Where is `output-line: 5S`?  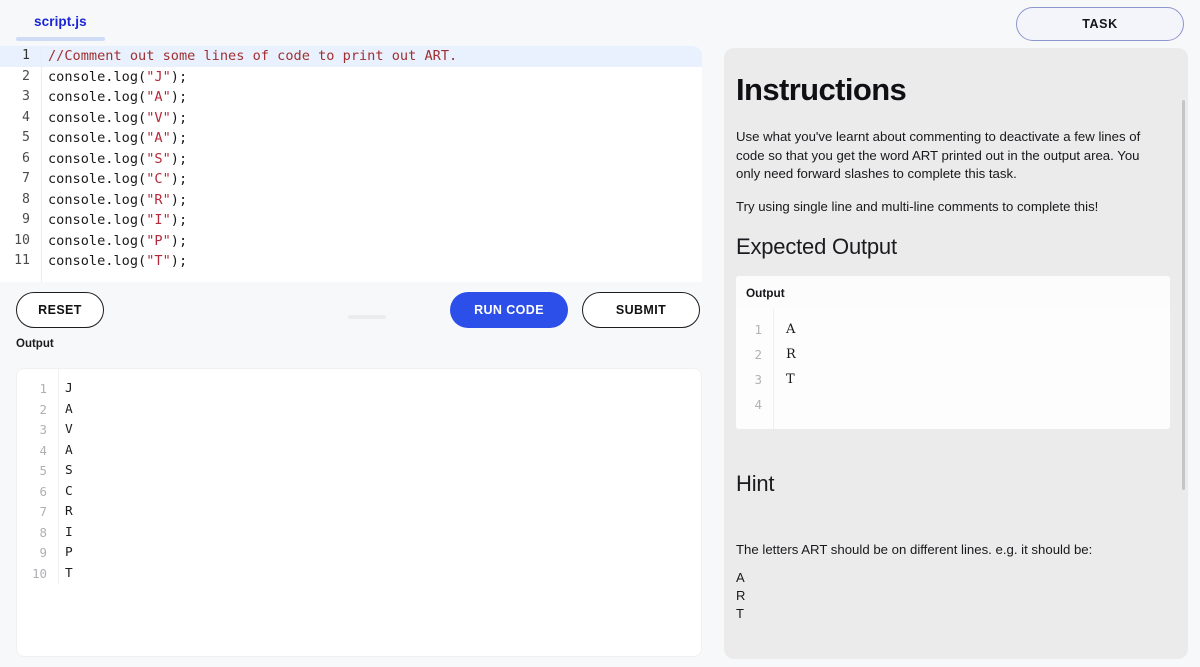 output-line: 5S is located at coordinates (359, 471).